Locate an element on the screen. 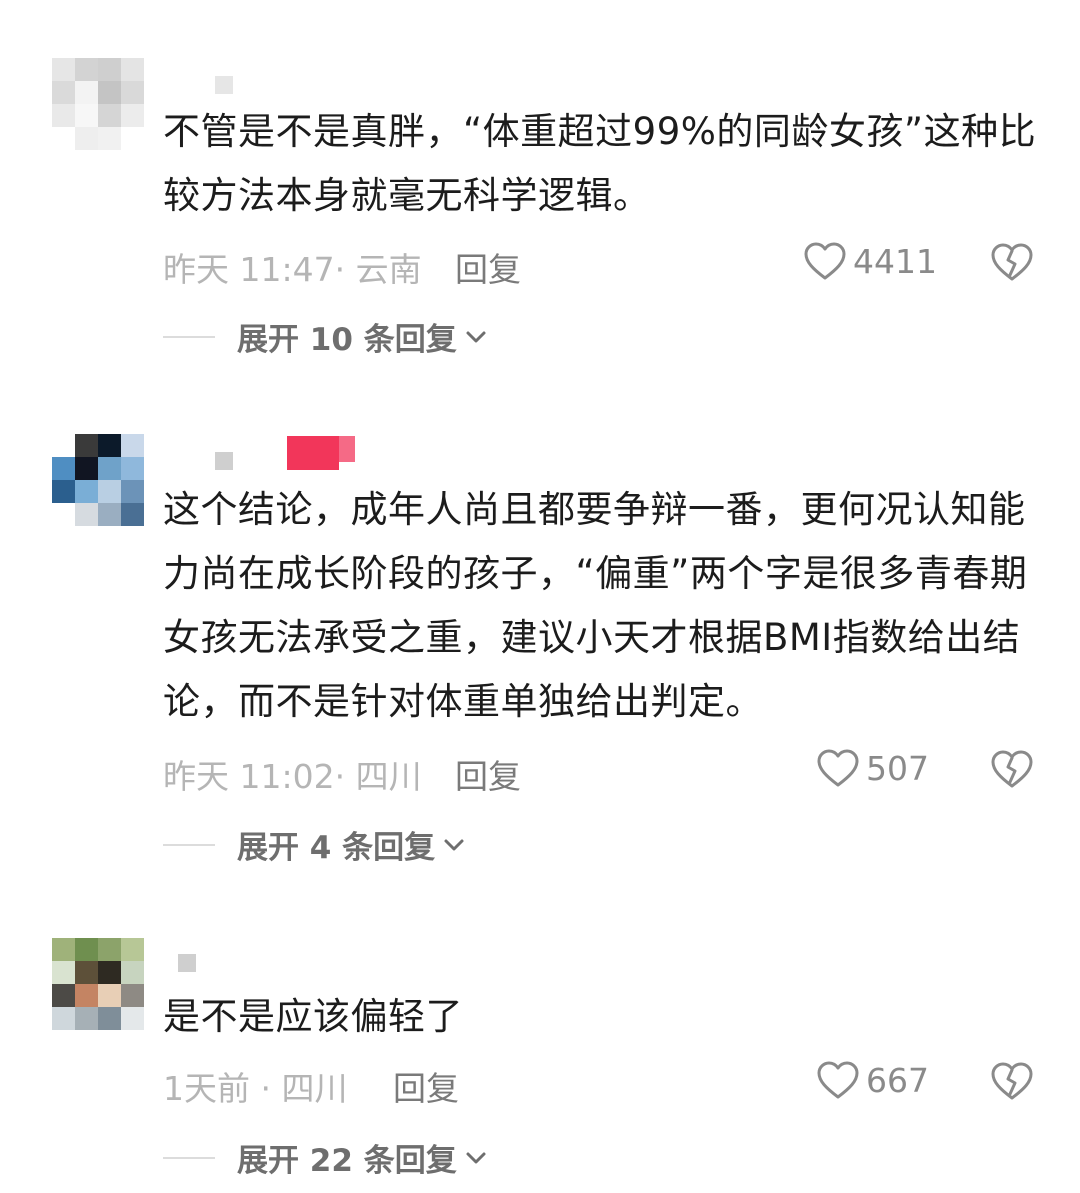 This screenshot has height=1193, width=1080. like-count: 507 is located at coordinates (897, 768).